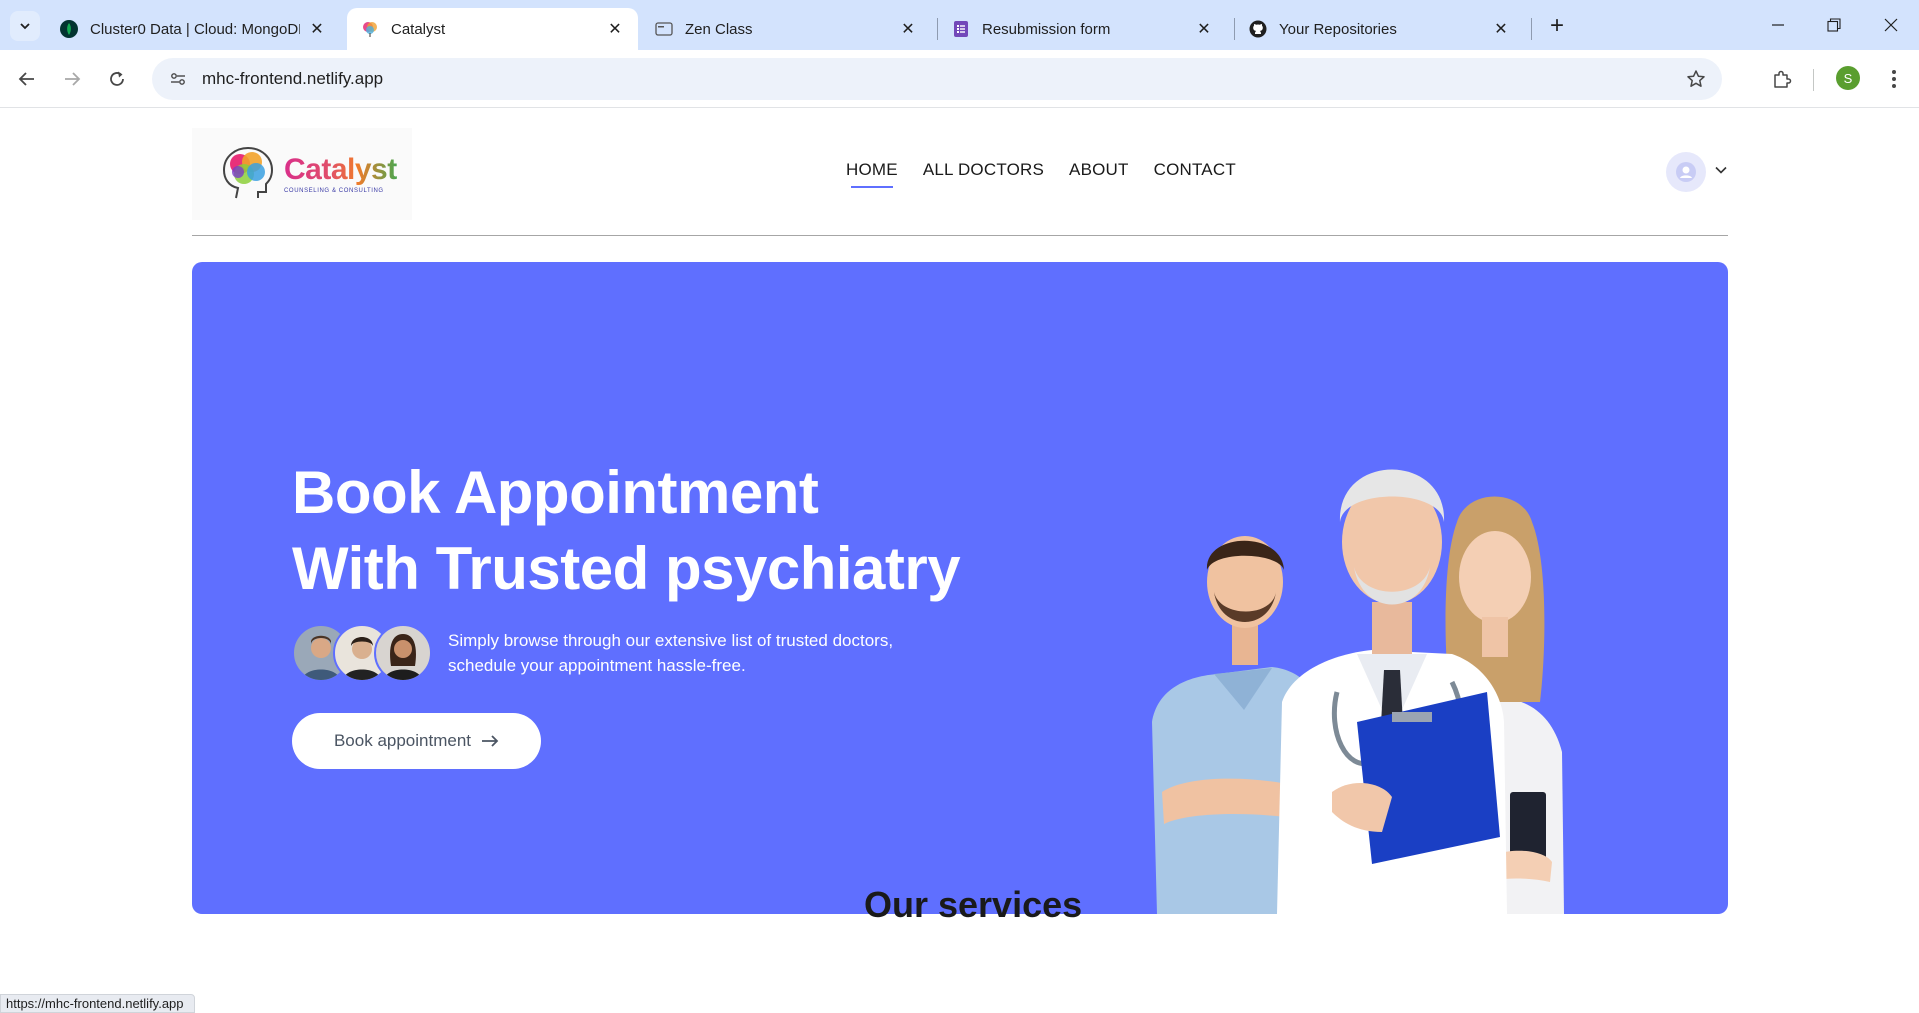  I want to click on more-menu-icon, so click(1894, 79).